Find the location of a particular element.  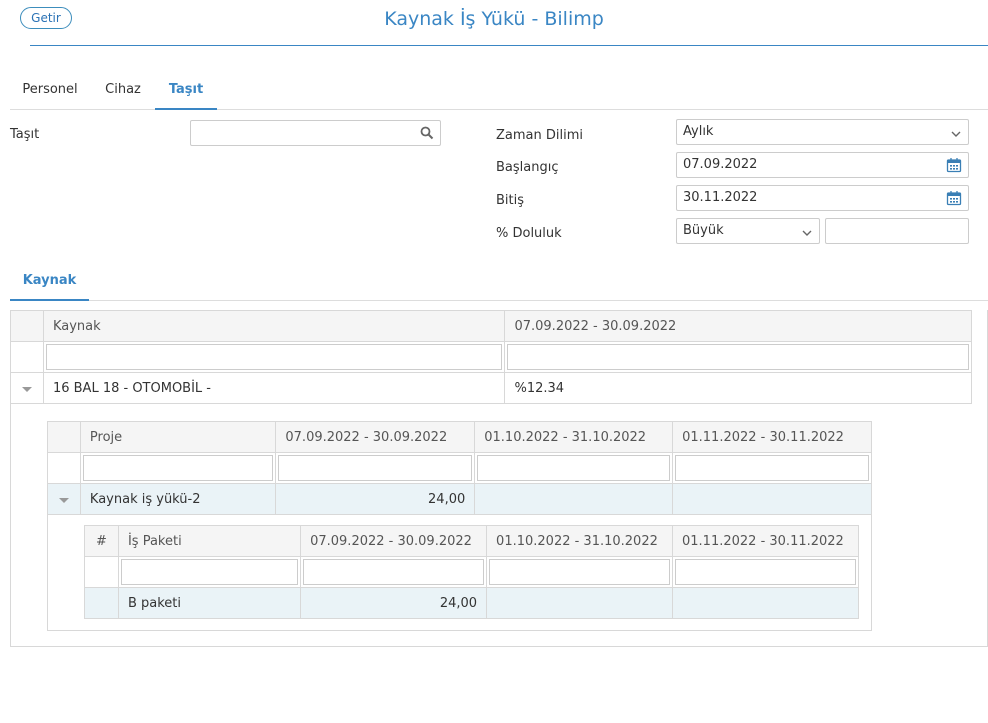

table-row: B paketi 24,00 is located at coordinates (471, 603).